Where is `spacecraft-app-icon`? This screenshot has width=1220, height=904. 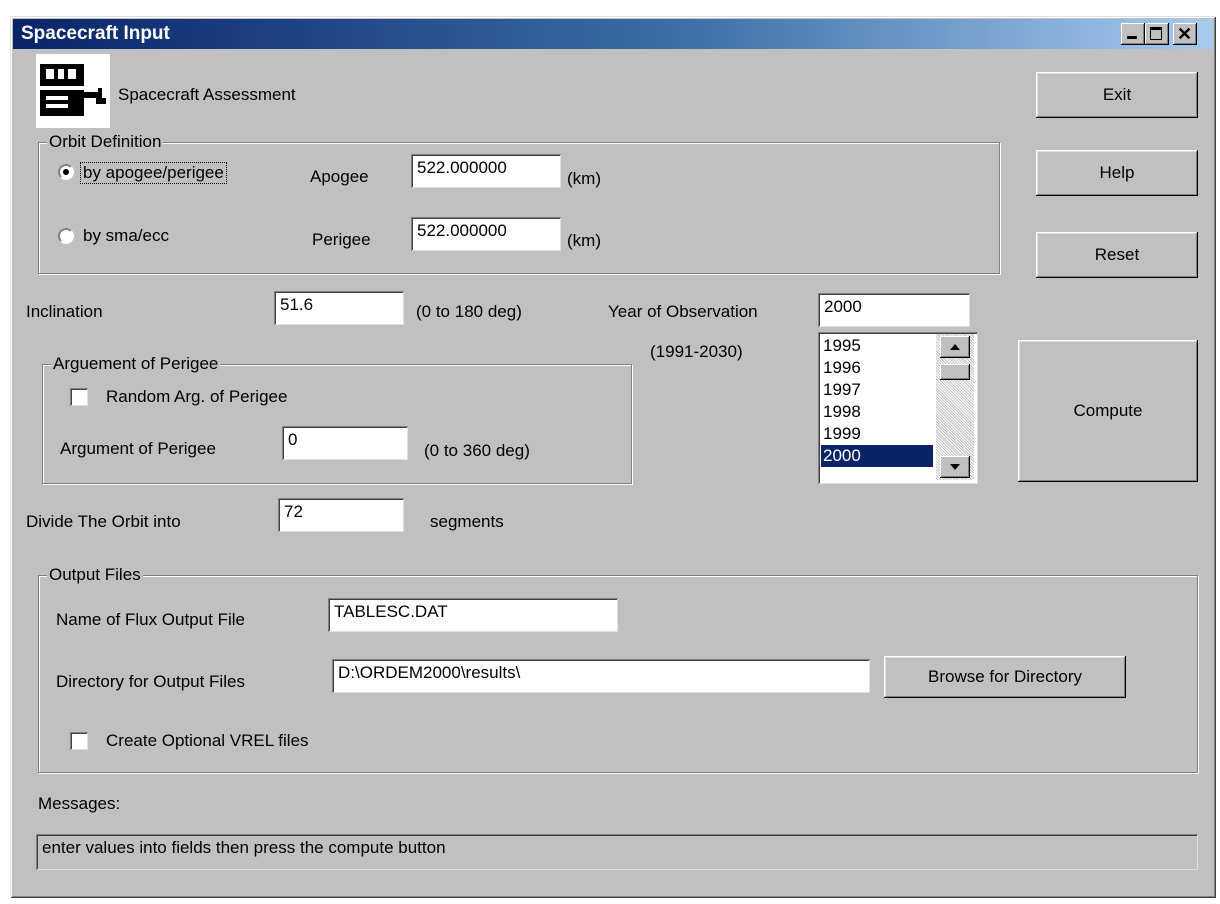 spacecraft-app-icon is located at coordinates (73, 91).